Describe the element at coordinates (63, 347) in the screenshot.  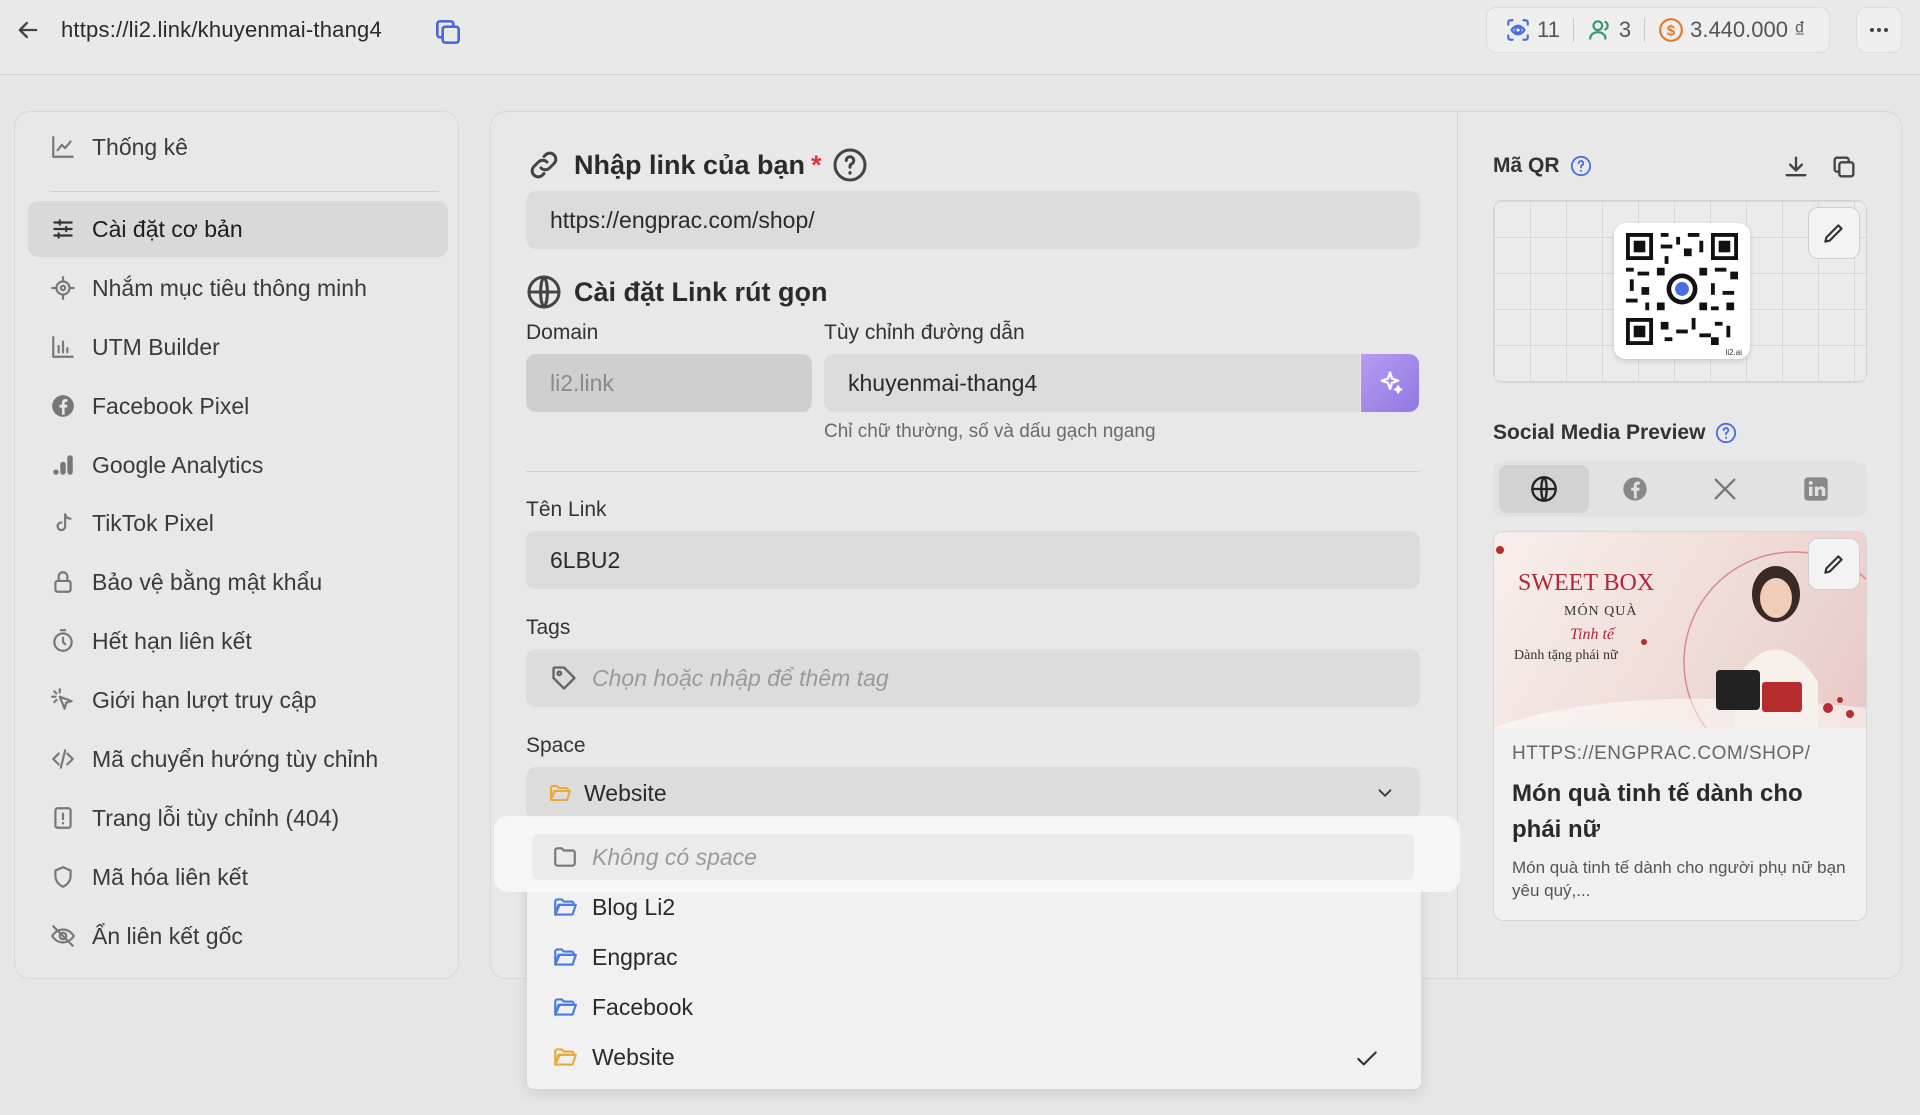
I see `bar-chart-icon` at that location.